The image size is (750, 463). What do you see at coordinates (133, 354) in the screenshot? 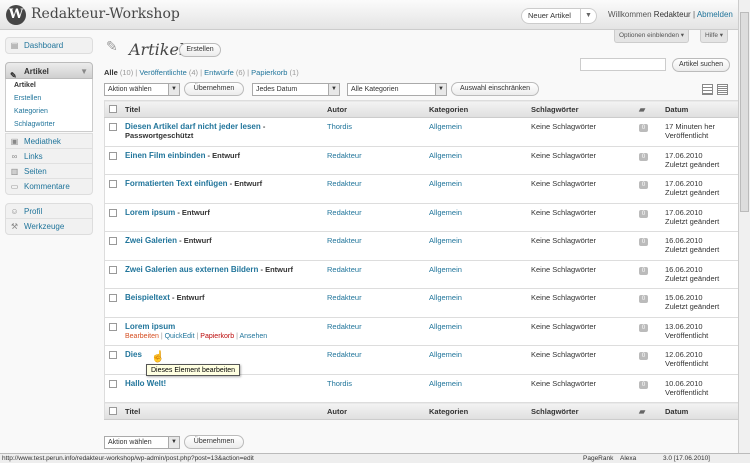
I see `post-title-link: Dies` at bounding box center [133, 354].